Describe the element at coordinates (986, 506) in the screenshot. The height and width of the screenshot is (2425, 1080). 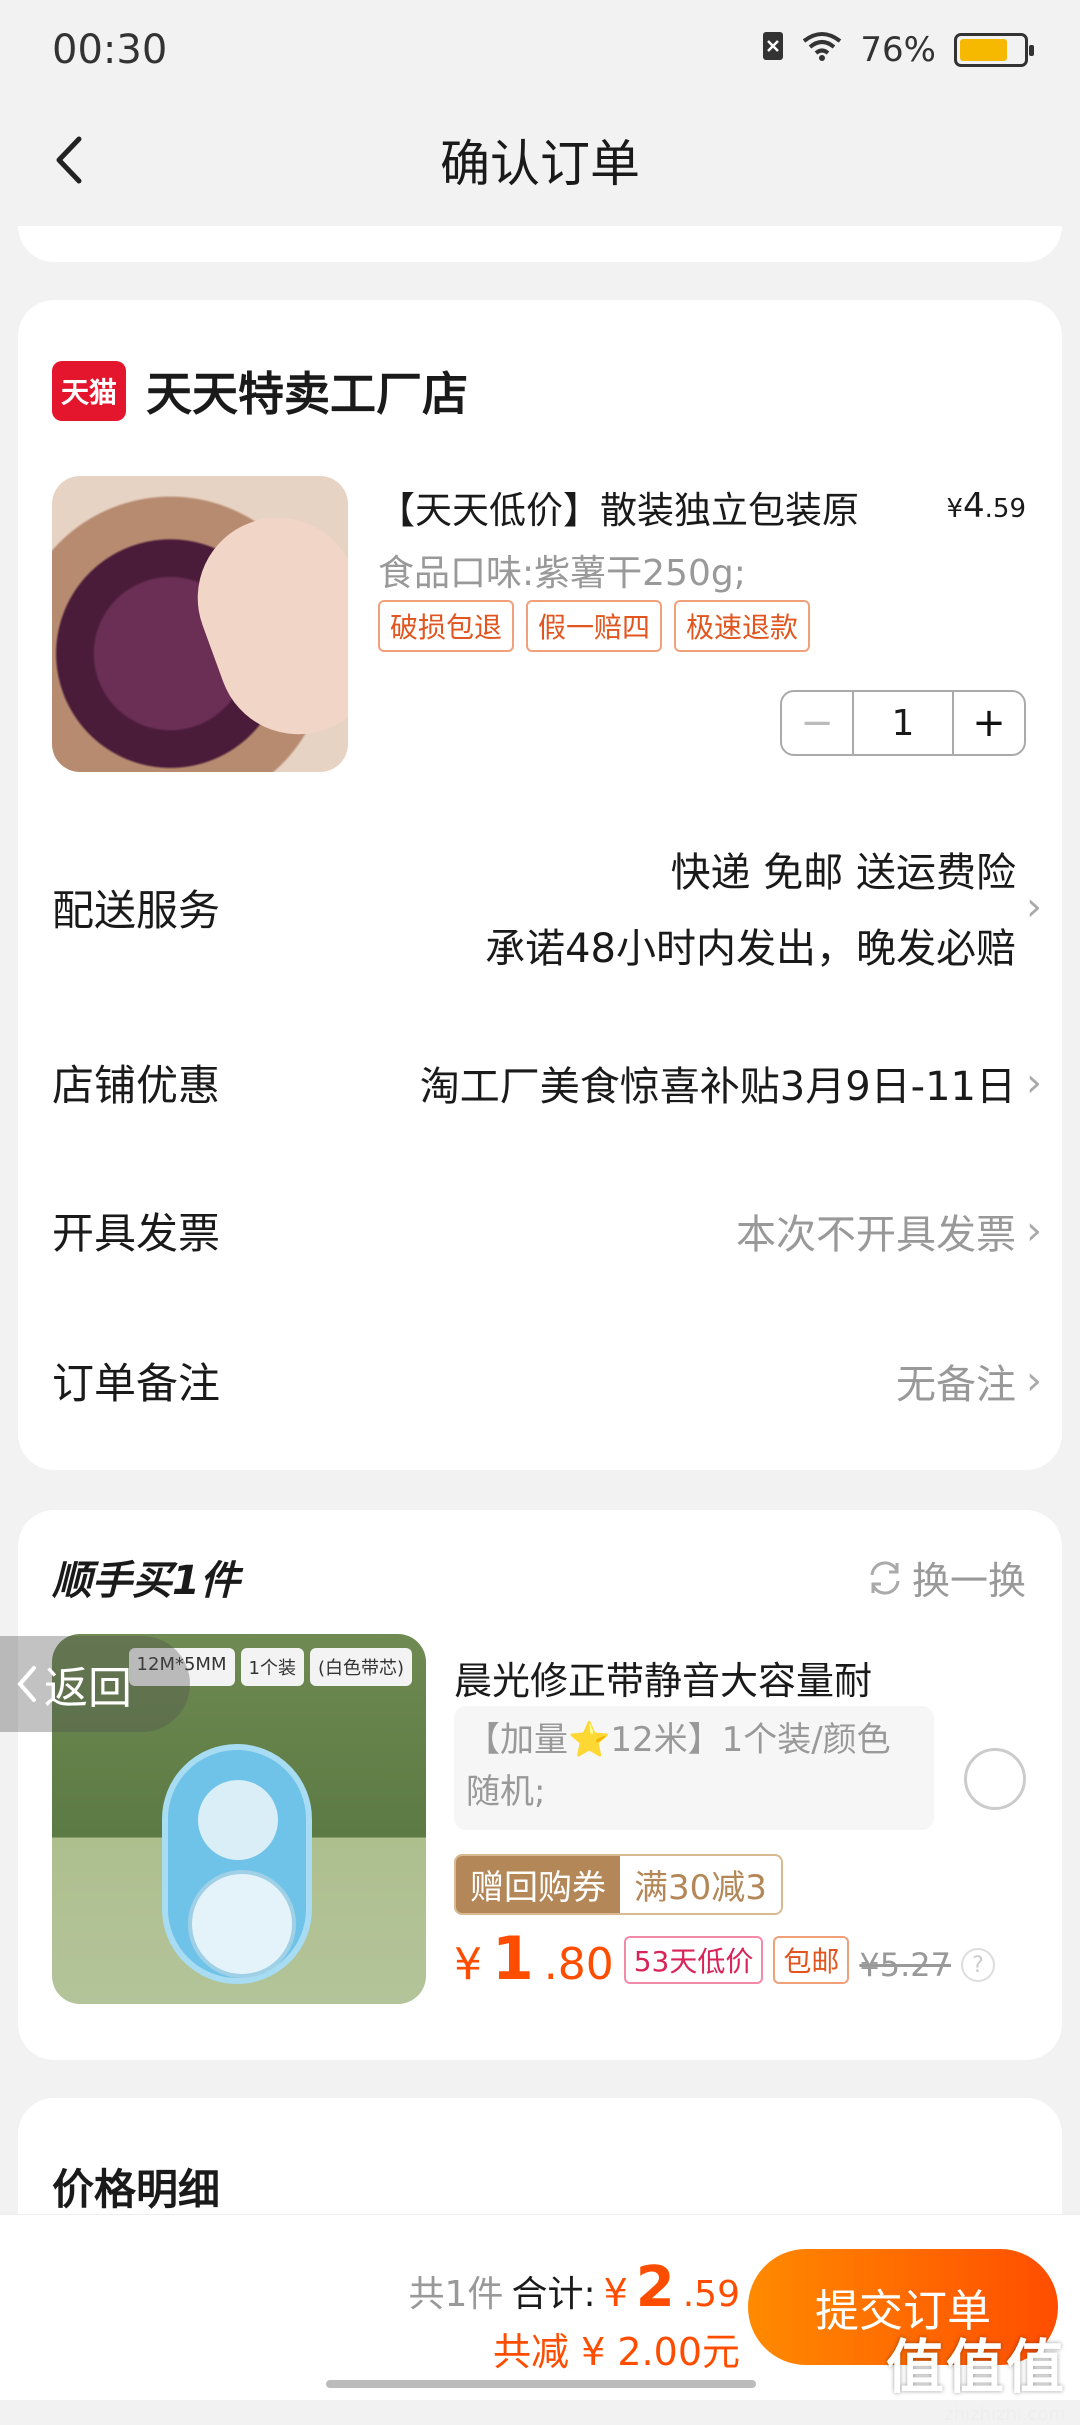
I see `product-price: ¥4.59` at that location.